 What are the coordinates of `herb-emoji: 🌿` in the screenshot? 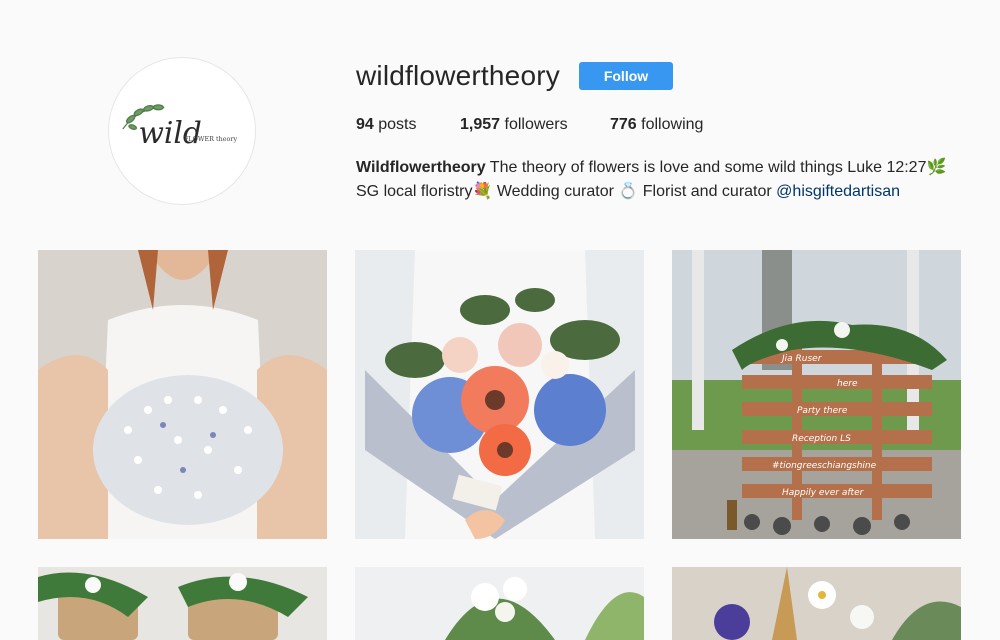 It's located at (936, 167).